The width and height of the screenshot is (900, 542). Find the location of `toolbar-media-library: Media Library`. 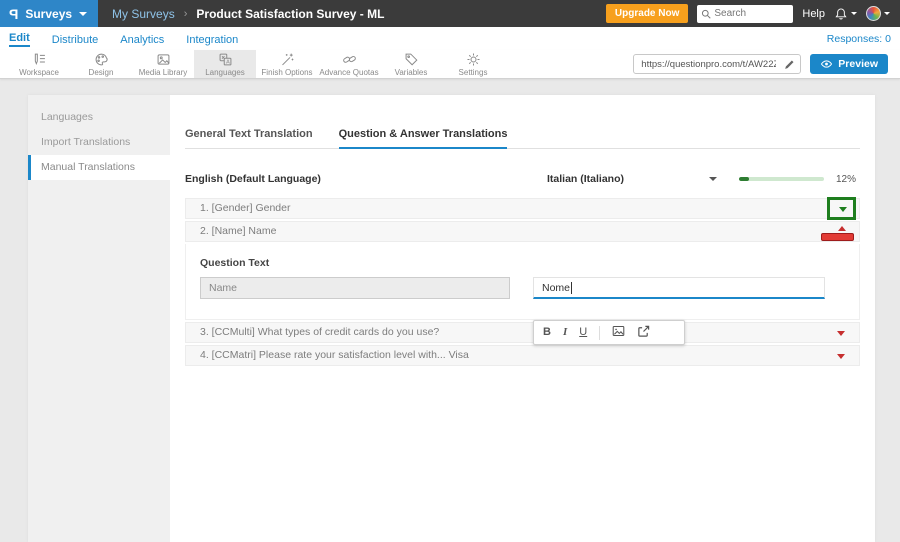

toolbar-media-library: Media Library is located at coordinates (163, 64).